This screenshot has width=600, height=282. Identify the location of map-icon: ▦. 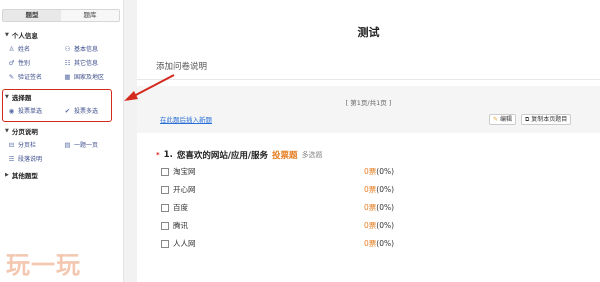
(67, 76).